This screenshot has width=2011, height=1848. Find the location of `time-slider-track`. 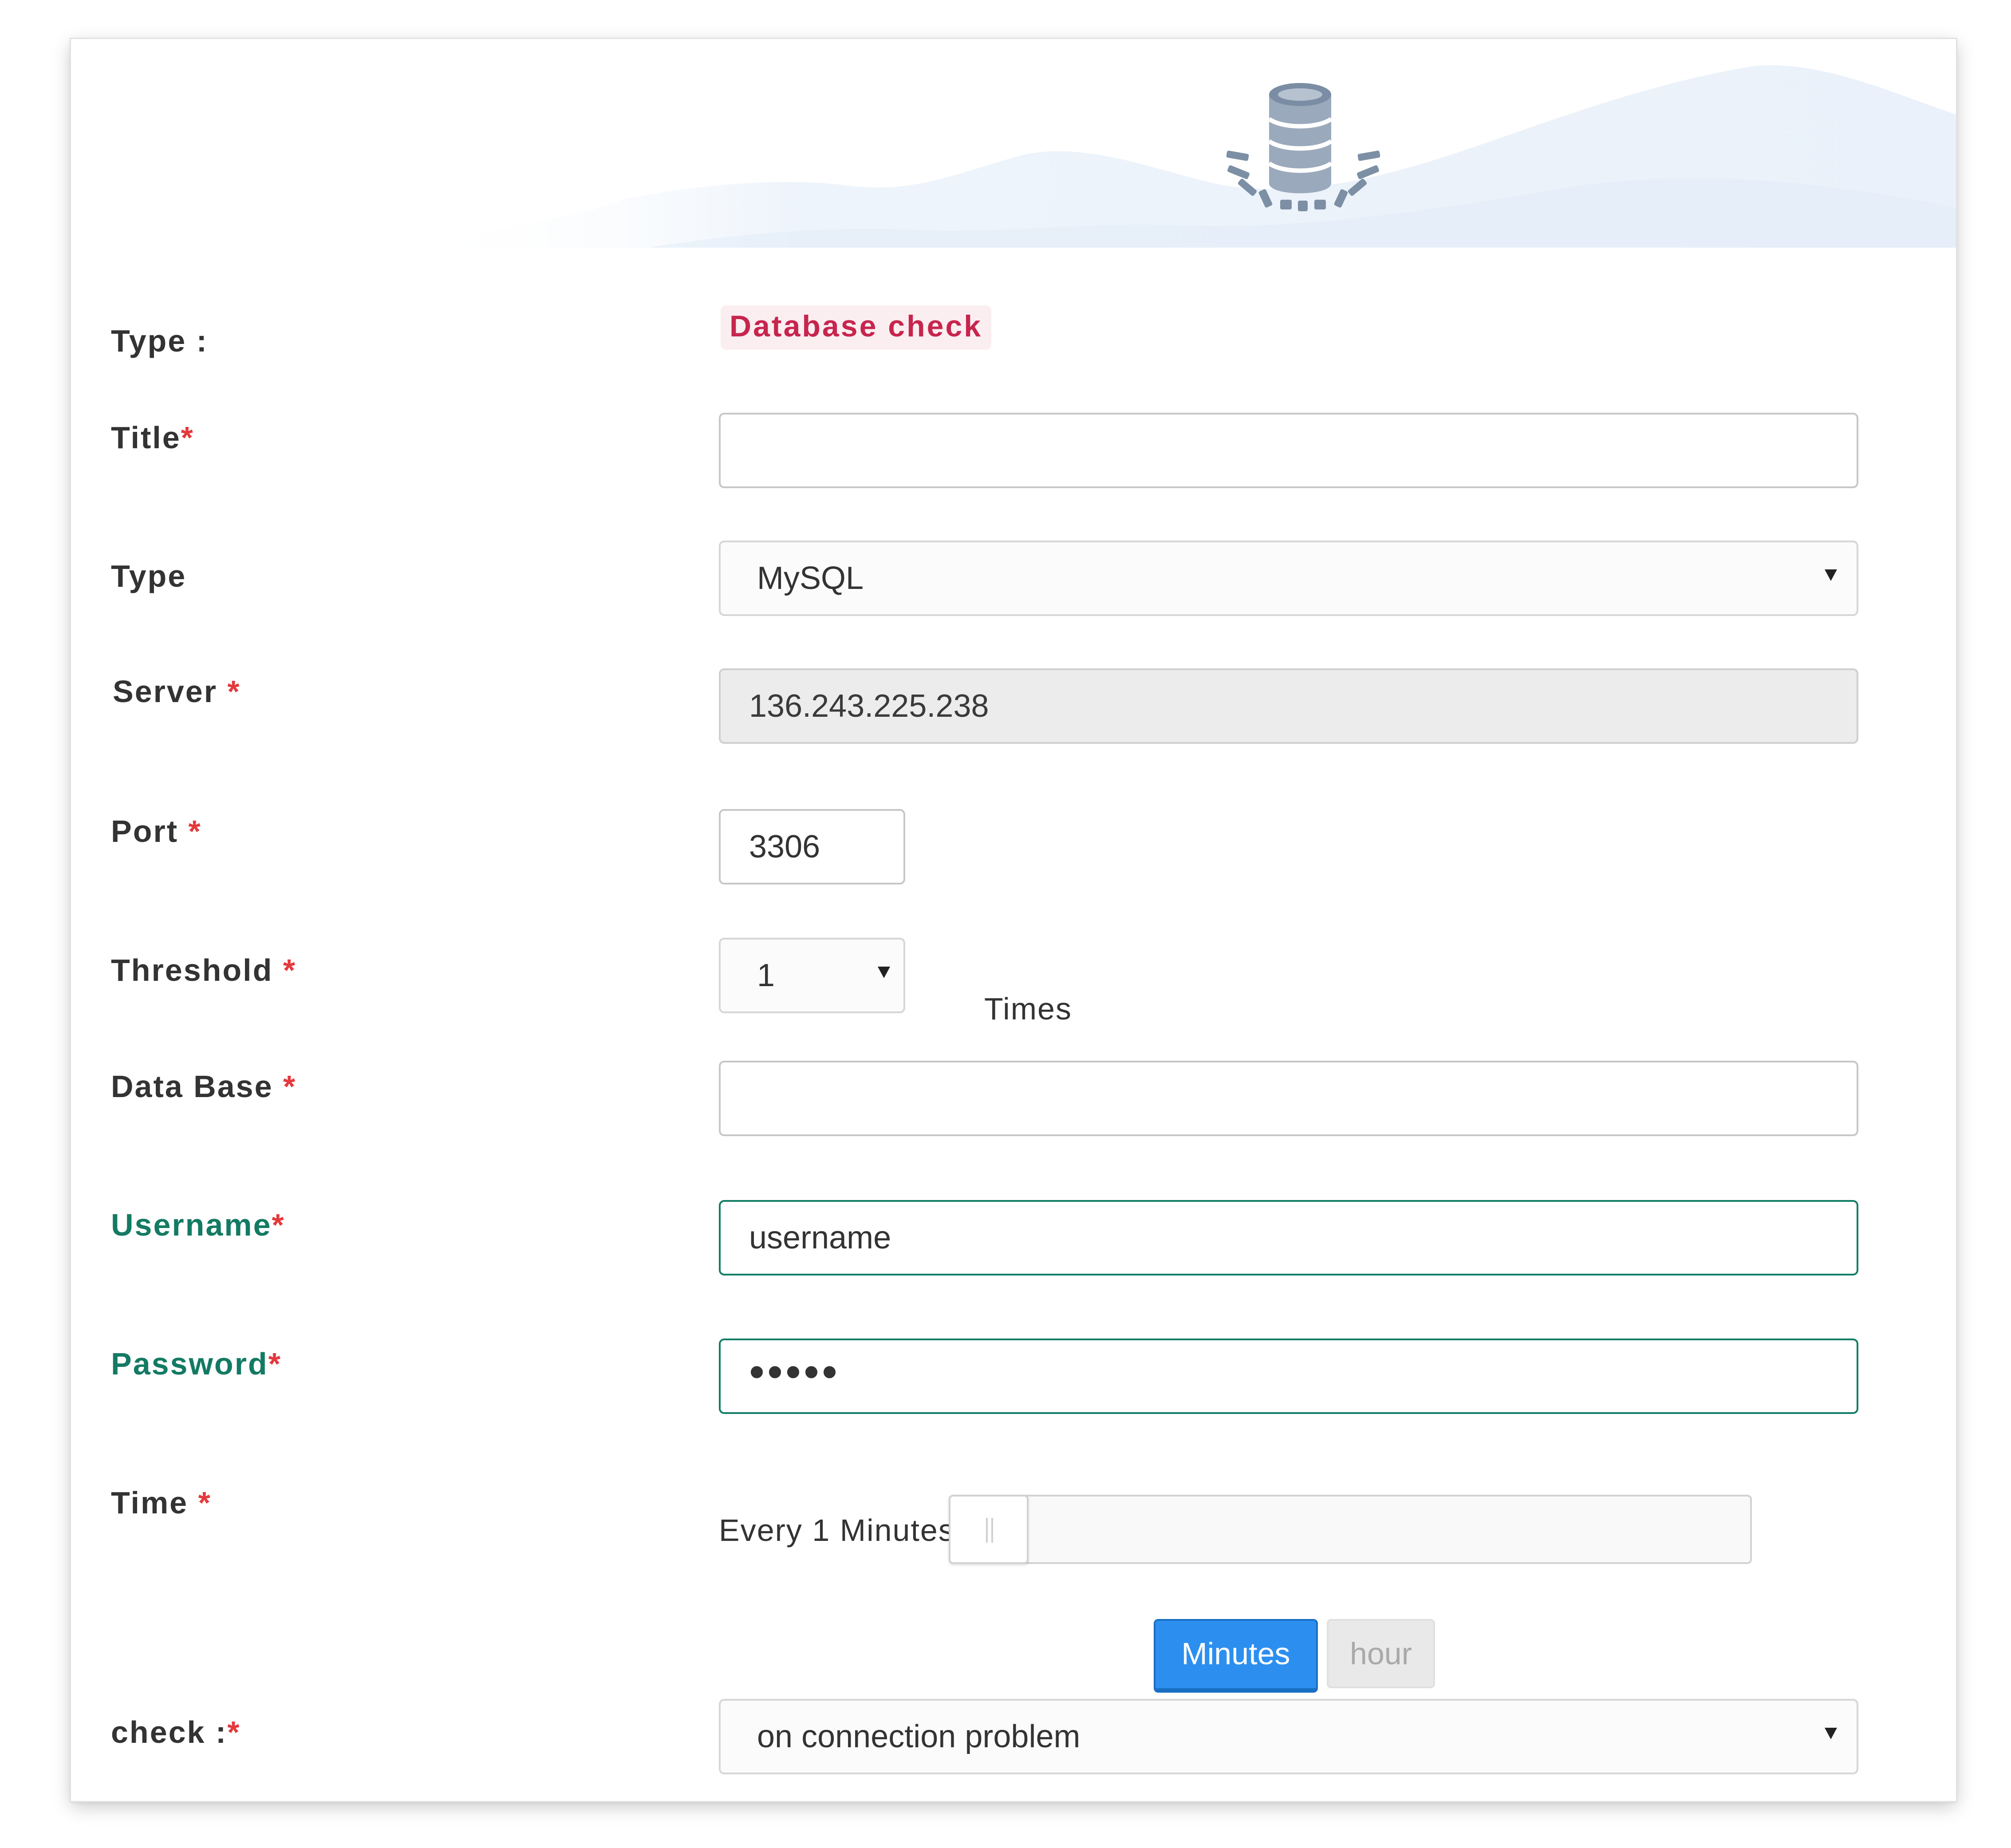

time-slider-track is located at coordinates (1350, 1529).